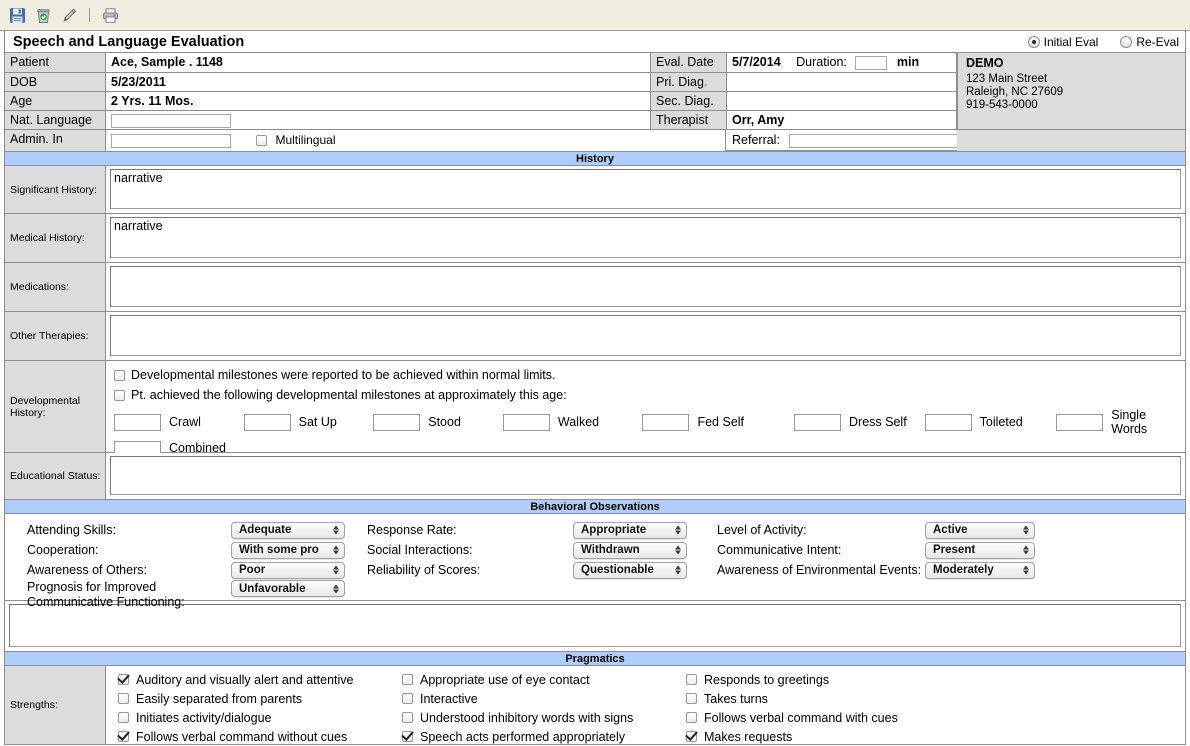 This screenshot has height=746, width=1190. Describe the element at coordinates (779, 550) in the screenshot. I see `label-communicative-intent: Communicative Intent:` at that location.